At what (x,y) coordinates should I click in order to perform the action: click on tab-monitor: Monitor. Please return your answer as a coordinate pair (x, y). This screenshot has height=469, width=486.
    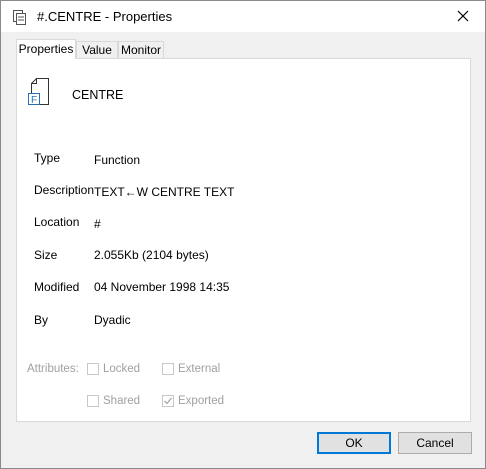
    Looking at the image, I should click on (141, 50).